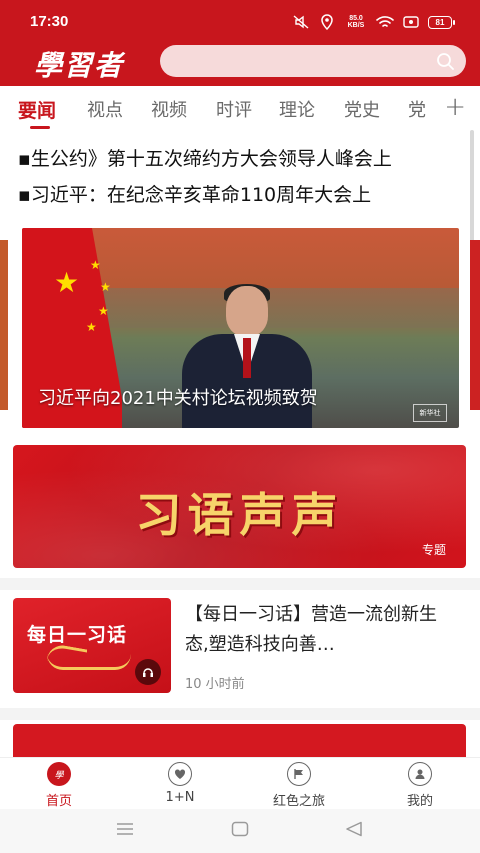 The height and width of the screenshot is (853, 480). Describe the element at coordinates (455, 107) in the screenshot. I see `add-channel-icon: +` at that location.